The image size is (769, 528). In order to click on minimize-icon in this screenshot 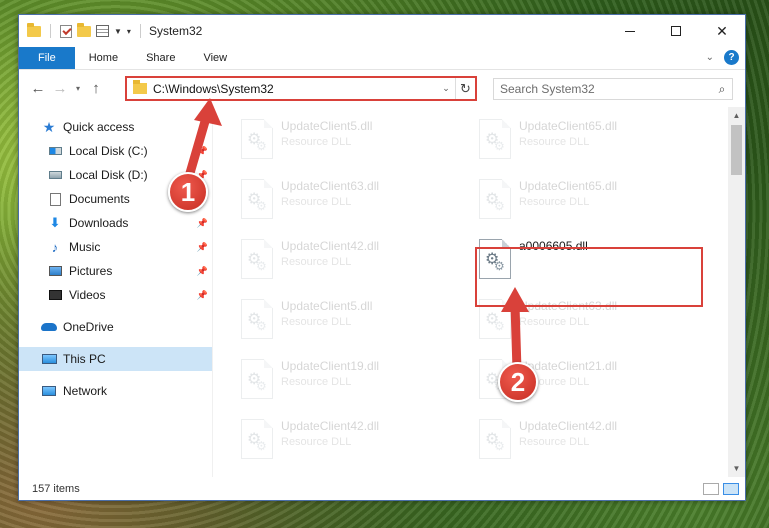, I will do `click(630, 31)`.